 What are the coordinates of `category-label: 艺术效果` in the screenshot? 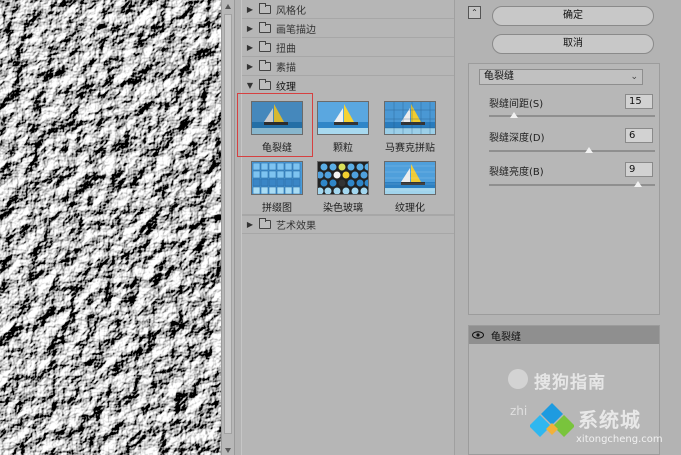 It's located at (296, 226).